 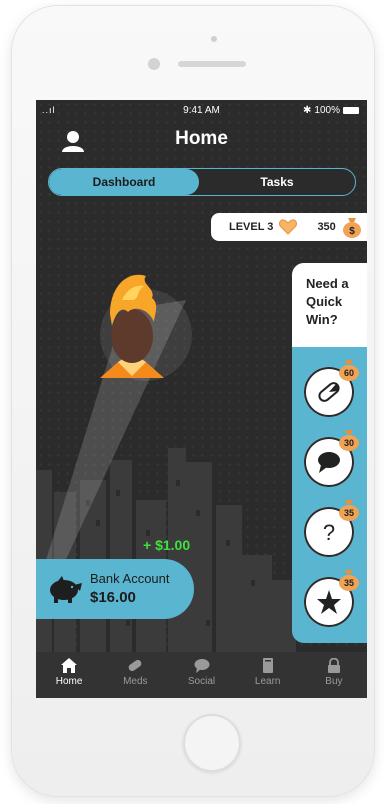 I want to click on quick-win-title-3: Win?, so click(x=322, y=319).